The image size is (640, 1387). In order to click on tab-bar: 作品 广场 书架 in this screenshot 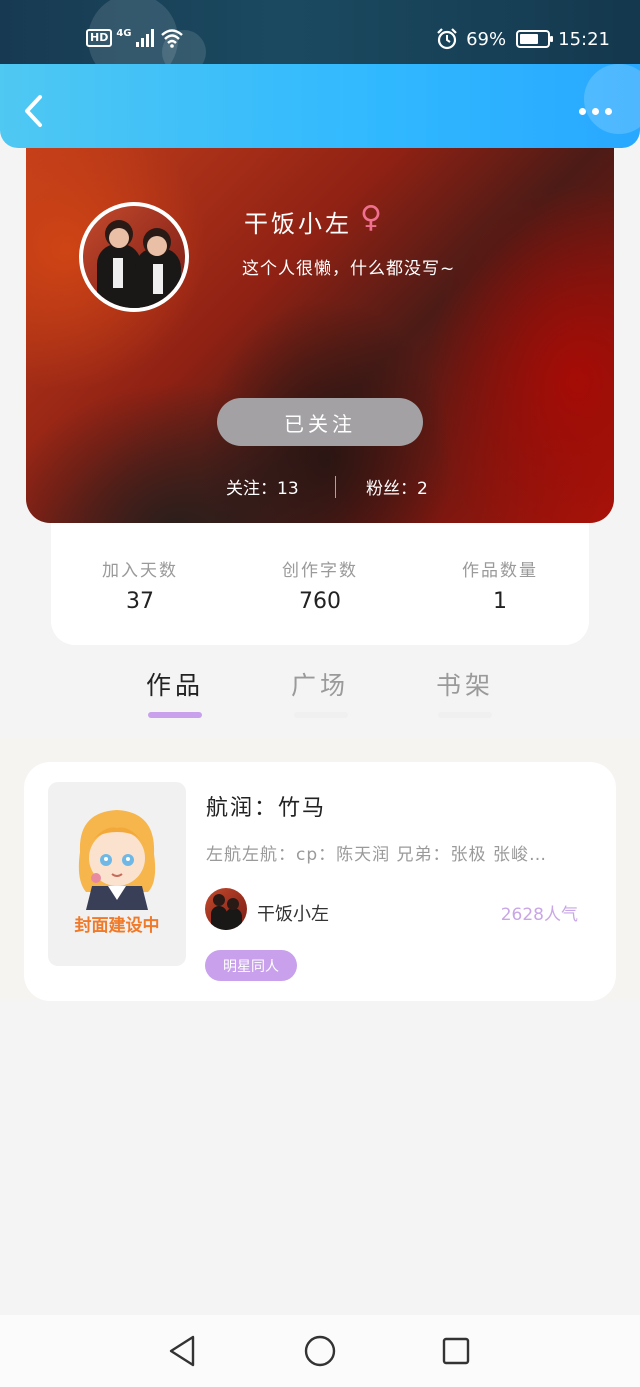, I will do `click(320, 695)`.